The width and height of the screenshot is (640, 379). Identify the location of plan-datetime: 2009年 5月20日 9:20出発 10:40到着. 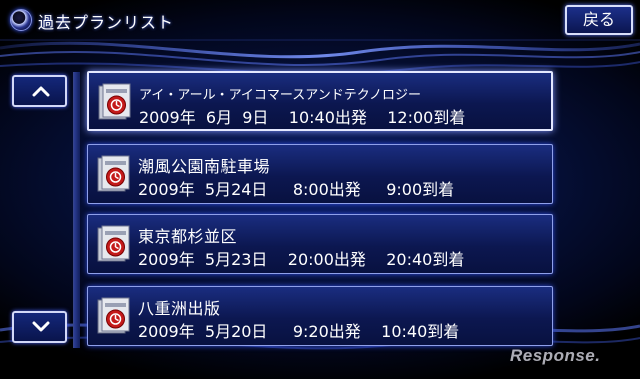
(299, 331).